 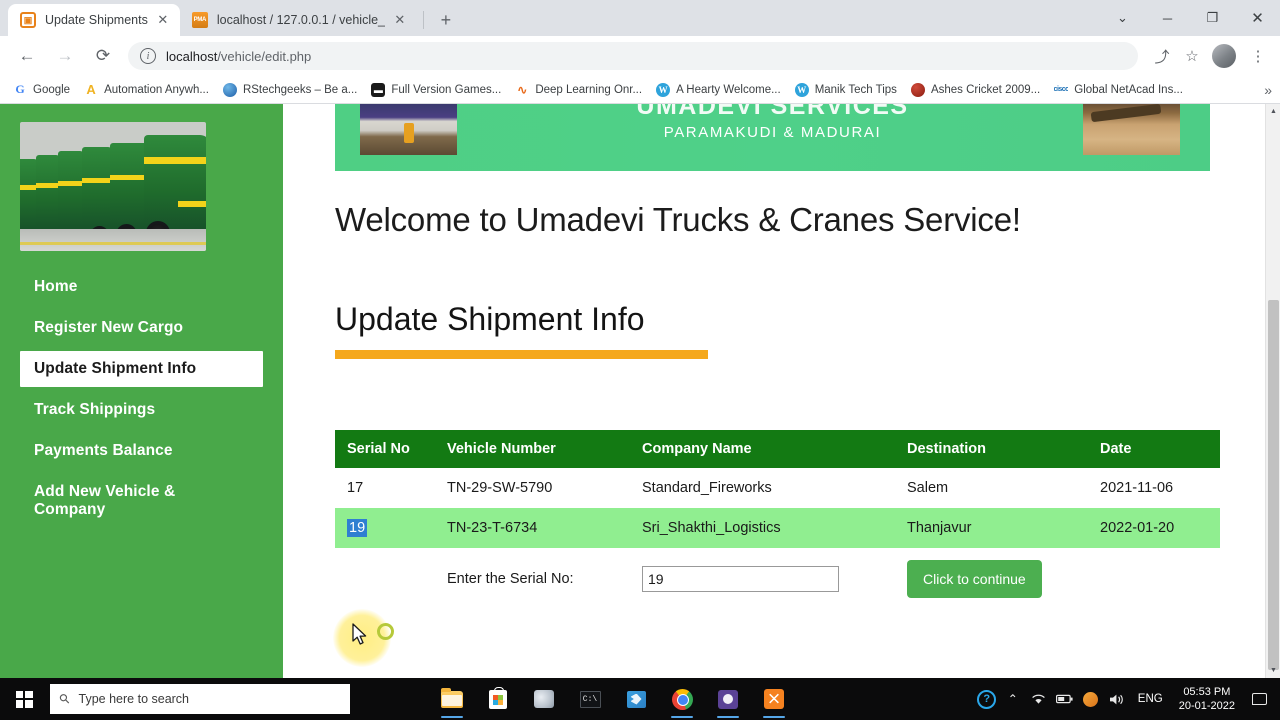 I want to click on cell-company-name: Standard_Fireworks, so click(x=707, y=488).